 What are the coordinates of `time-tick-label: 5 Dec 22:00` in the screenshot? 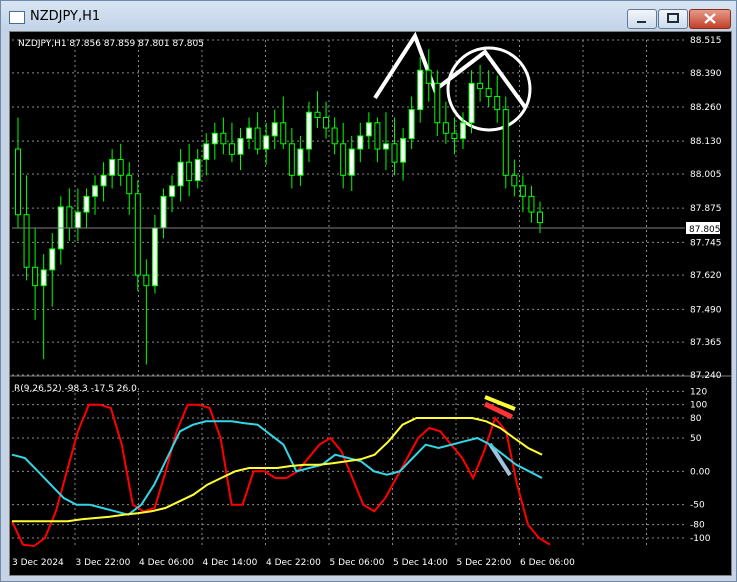 It's located at (484, 563).